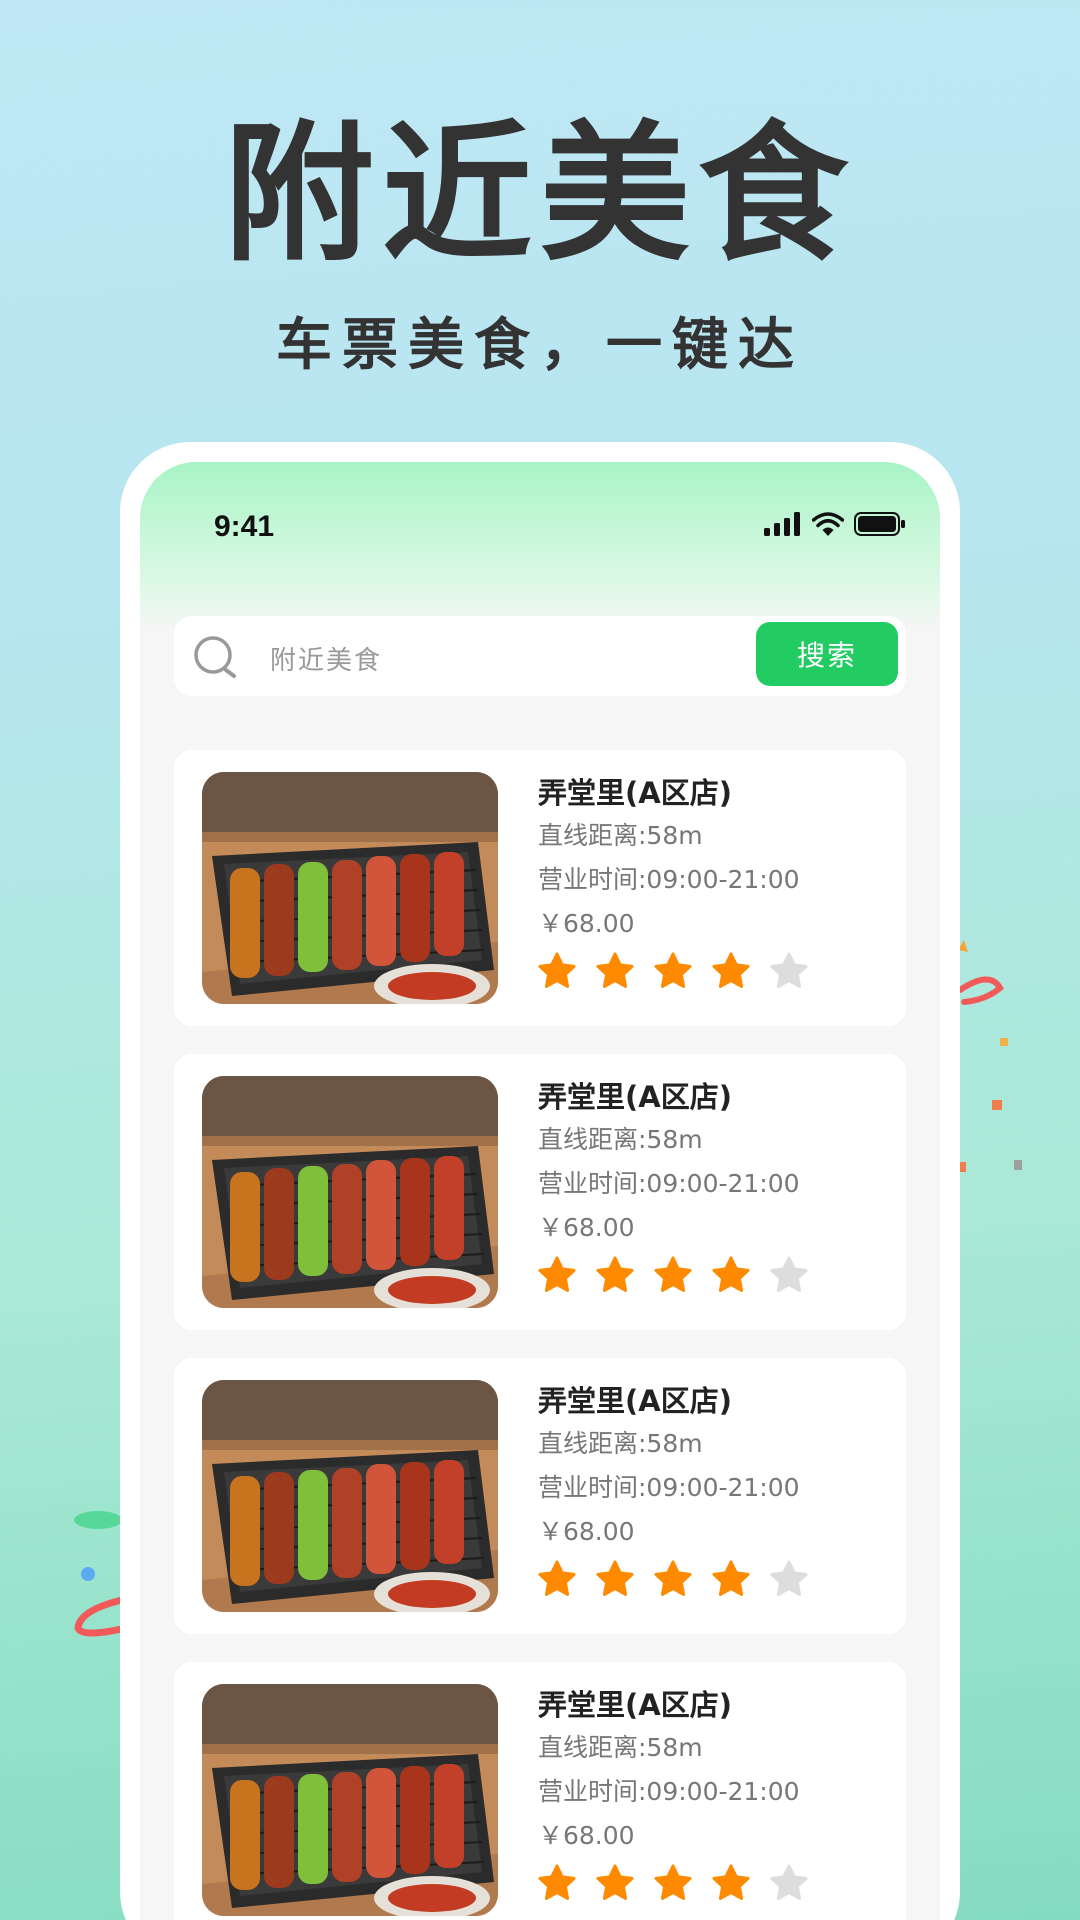 The height and width of the screenshot is (1920, 1080). What do you see at coordinates (989, 1056) in the screenshot?
I see `confetti-right-decoration` at bounding box center [989, 1056].